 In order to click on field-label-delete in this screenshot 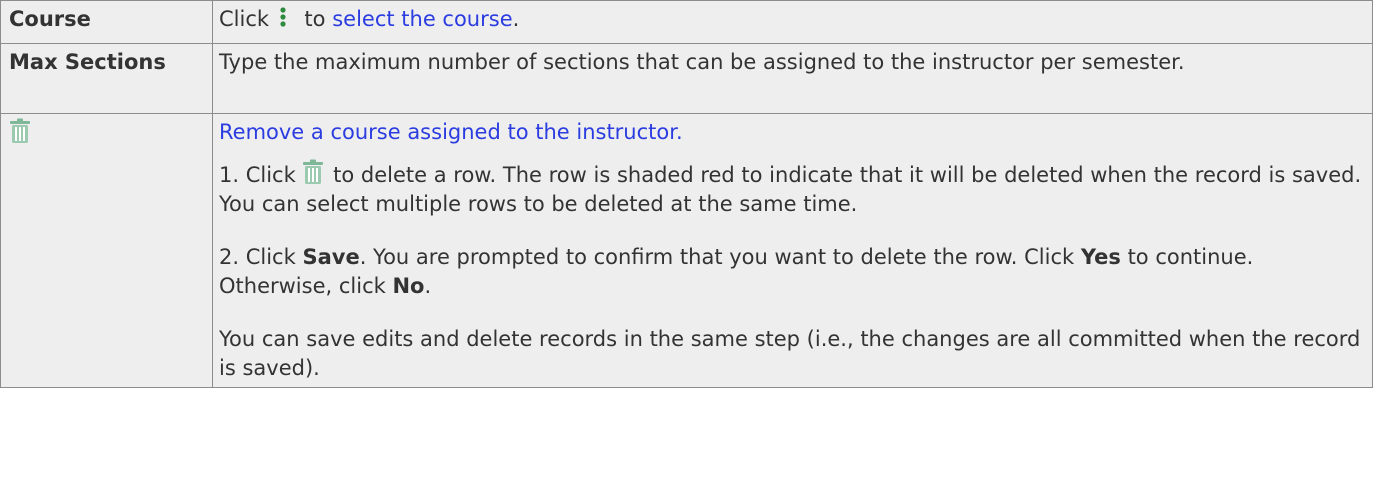, I will do `click(106, 250)`.